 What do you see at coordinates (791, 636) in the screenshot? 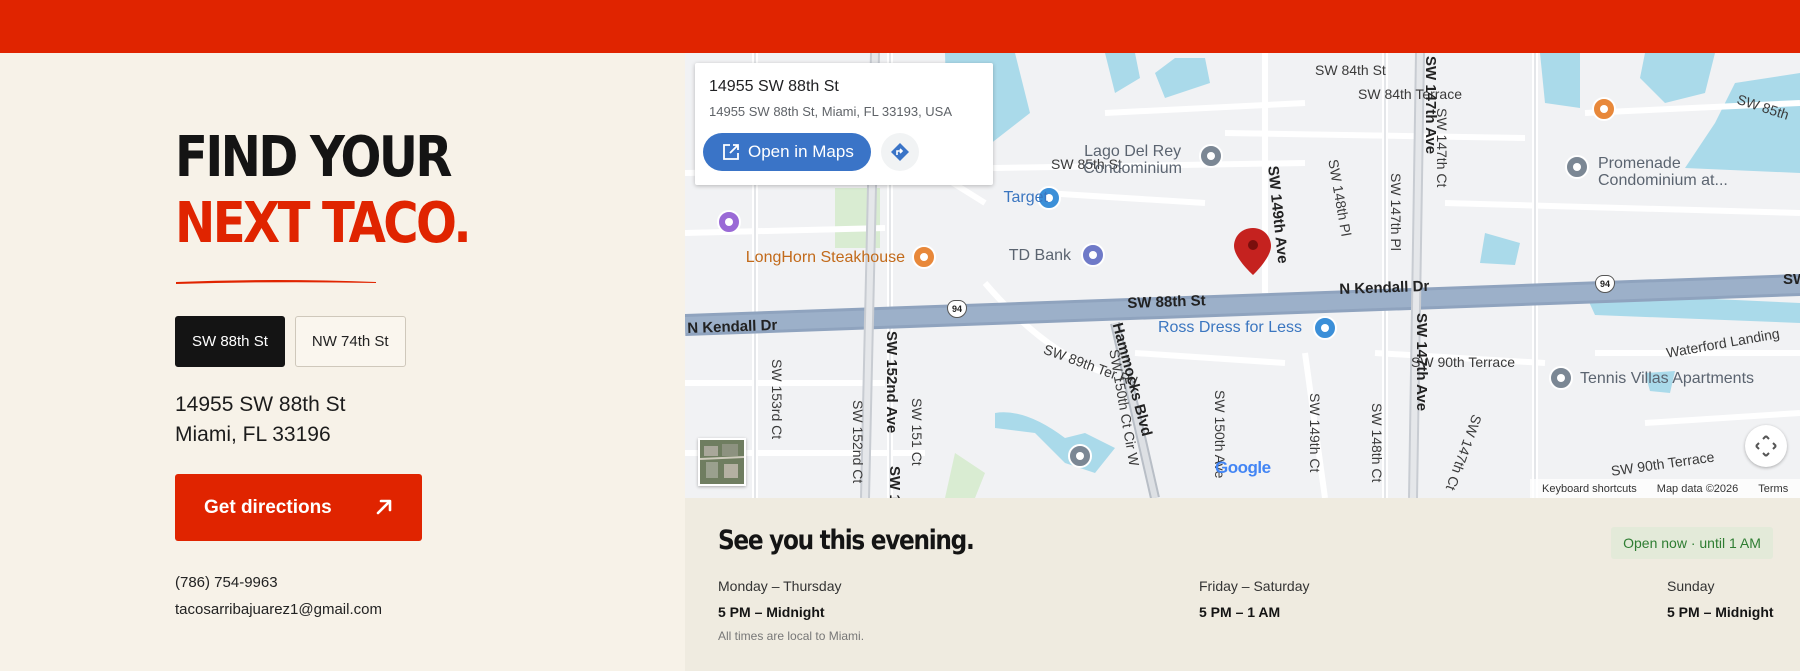
I see `timezone-note: All times are local to Miami.` at bounding box center [791, 636].